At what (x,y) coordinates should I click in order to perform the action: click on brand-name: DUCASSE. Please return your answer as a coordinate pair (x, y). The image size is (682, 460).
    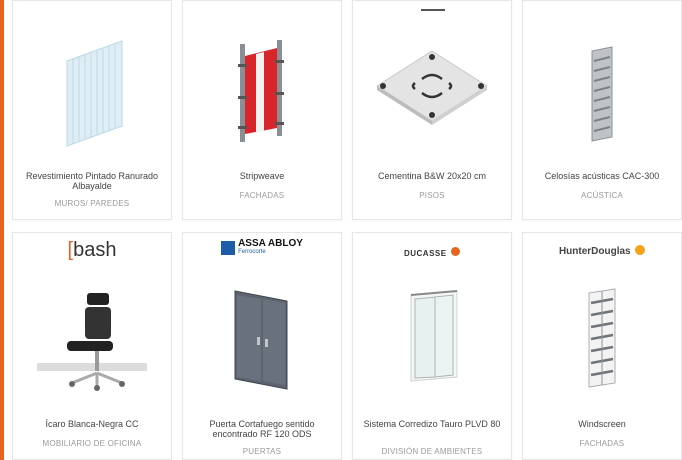
    Looking at the image, I should click on (425, 253).